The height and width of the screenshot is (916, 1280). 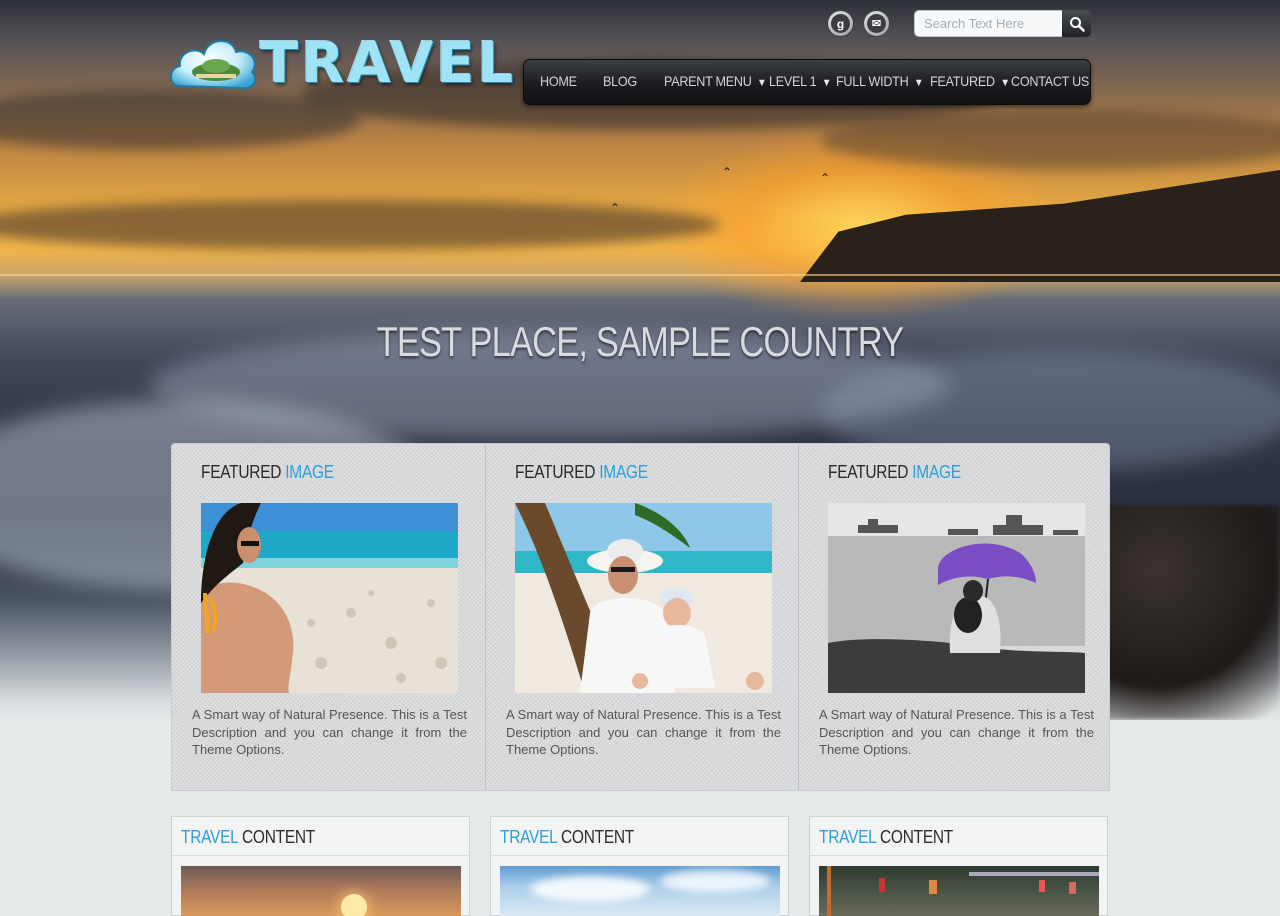 I want to click on nav-item-parent-menu: PARENT MENU ▼, so click(x=715, y=82).